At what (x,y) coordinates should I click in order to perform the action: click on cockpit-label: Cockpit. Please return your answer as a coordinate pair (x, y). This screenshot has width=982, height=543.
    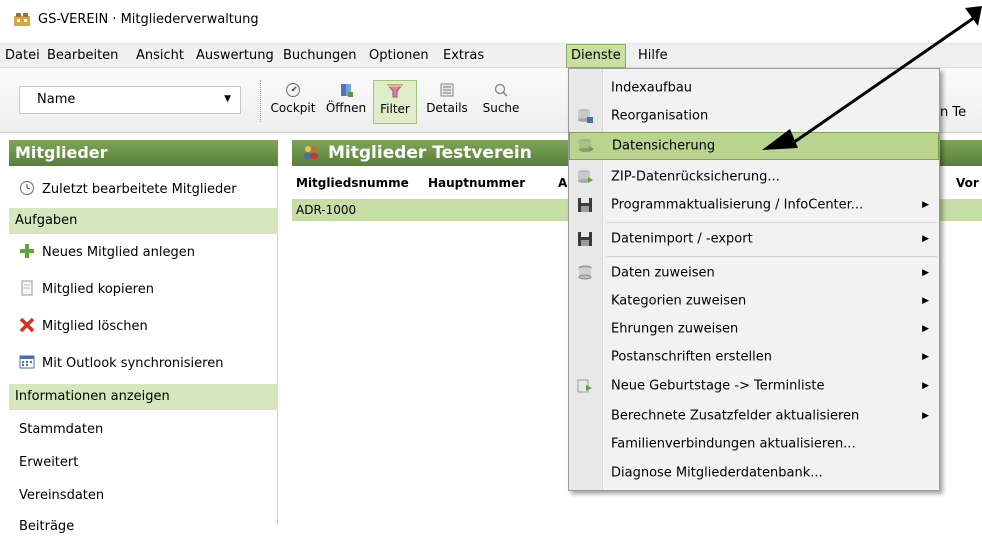
    Looking at the image, I should click on (293, 108).